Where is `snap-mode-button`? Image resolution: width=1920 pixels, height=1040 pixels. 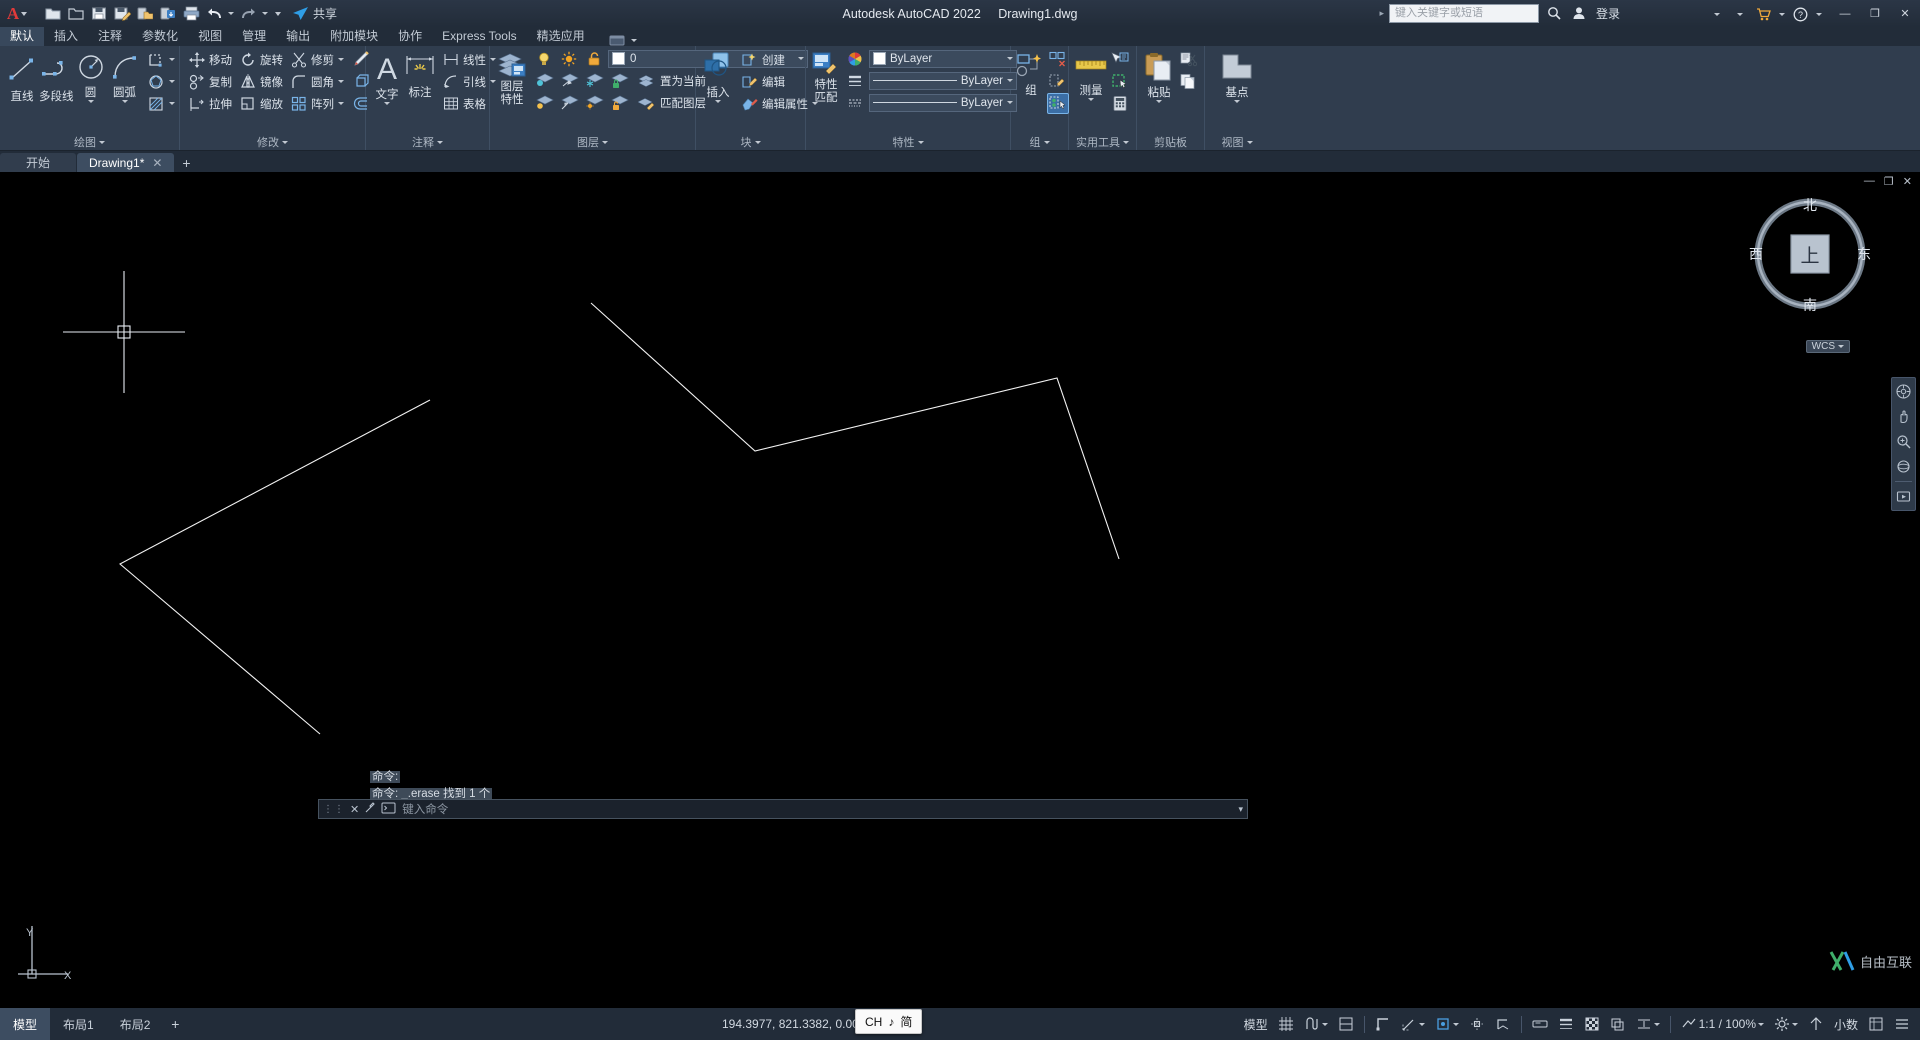 snap-mode-button is located at coordinates (1316, 1024).